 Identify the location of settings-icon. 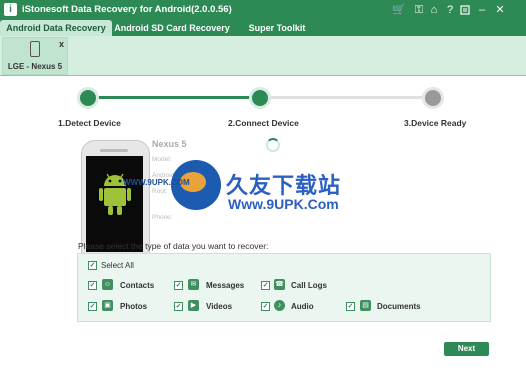
(465, 10).